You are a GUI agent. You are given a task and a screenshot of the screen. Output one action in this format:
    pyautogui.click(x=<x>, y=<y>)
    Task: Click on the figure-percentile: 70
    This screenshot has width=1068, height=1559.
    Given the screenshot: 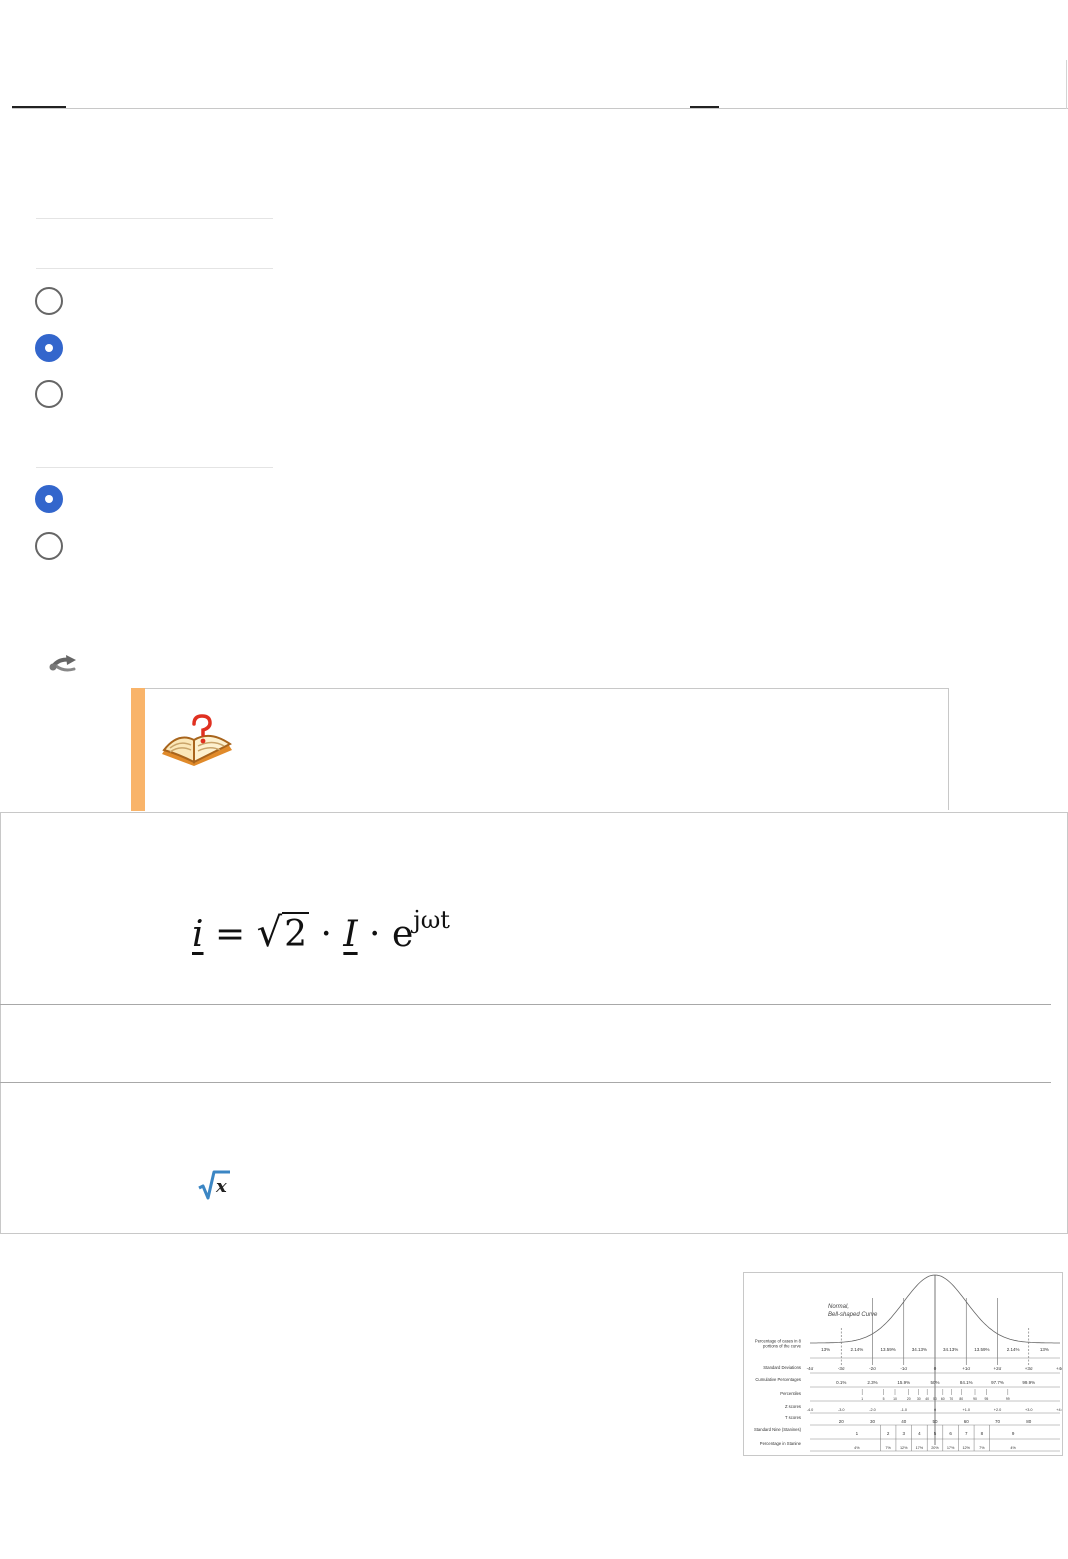 What is the action you would take?
    pyautogui.click(x=951, y=1399)
    